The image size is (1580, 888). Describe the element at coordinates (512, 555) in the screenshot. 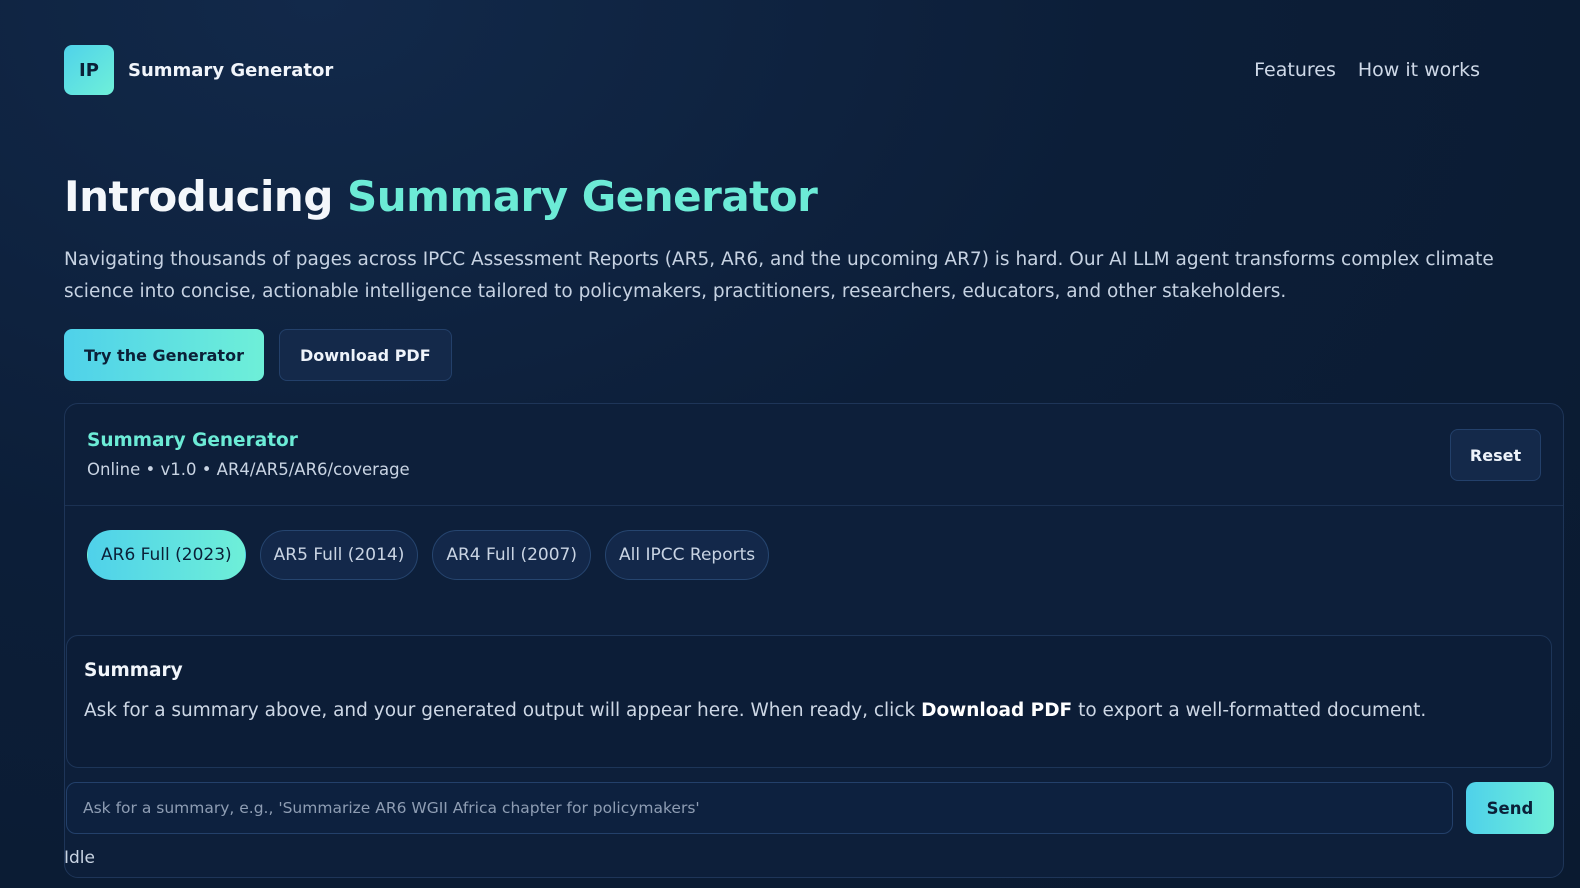

I see `filter-pill-ar4: AR4 Full (2007)` at that location.